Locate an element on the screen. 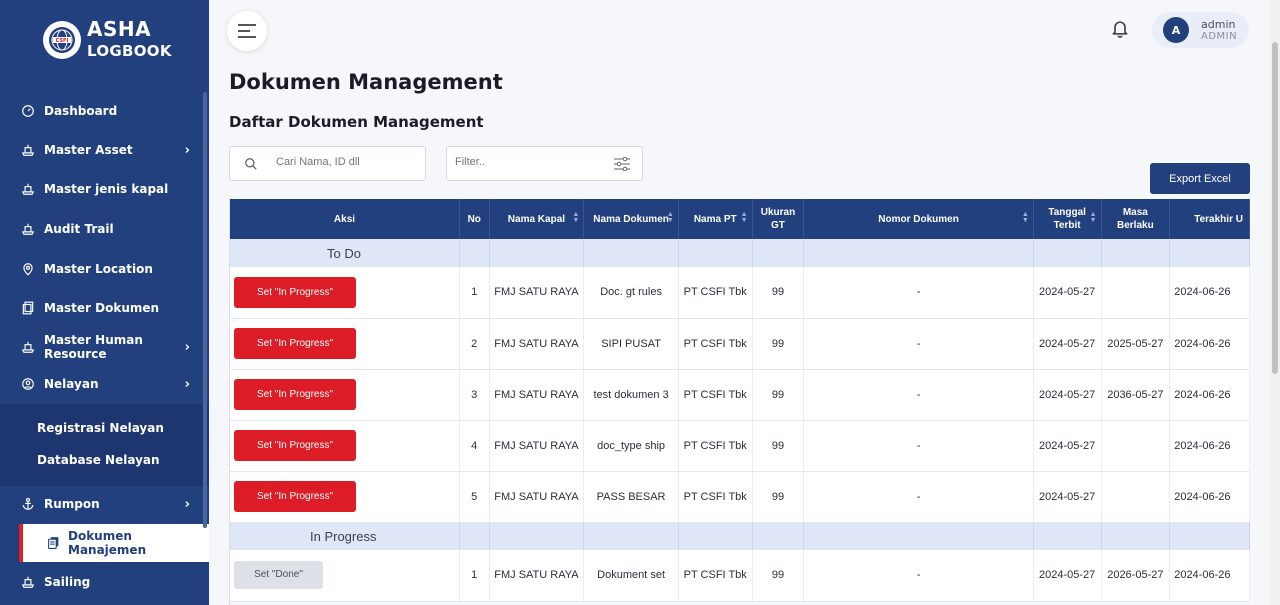 This screenshot has height=605, width=1280. notification-bell-icon is located at coordinates (1120, 28).